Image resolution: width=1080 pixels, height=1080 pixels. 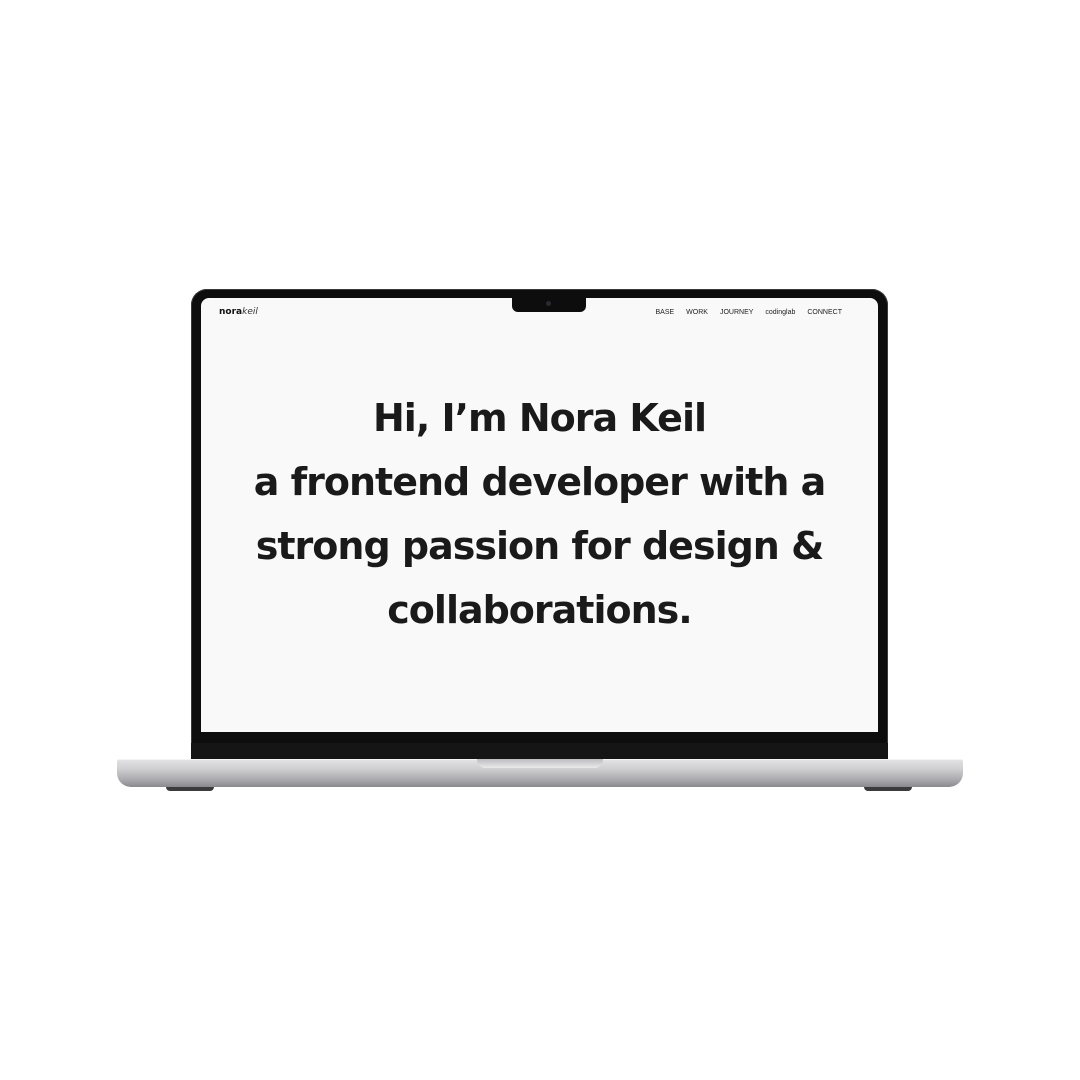 I want to click on laptop-base, so click(x=540, y=773).